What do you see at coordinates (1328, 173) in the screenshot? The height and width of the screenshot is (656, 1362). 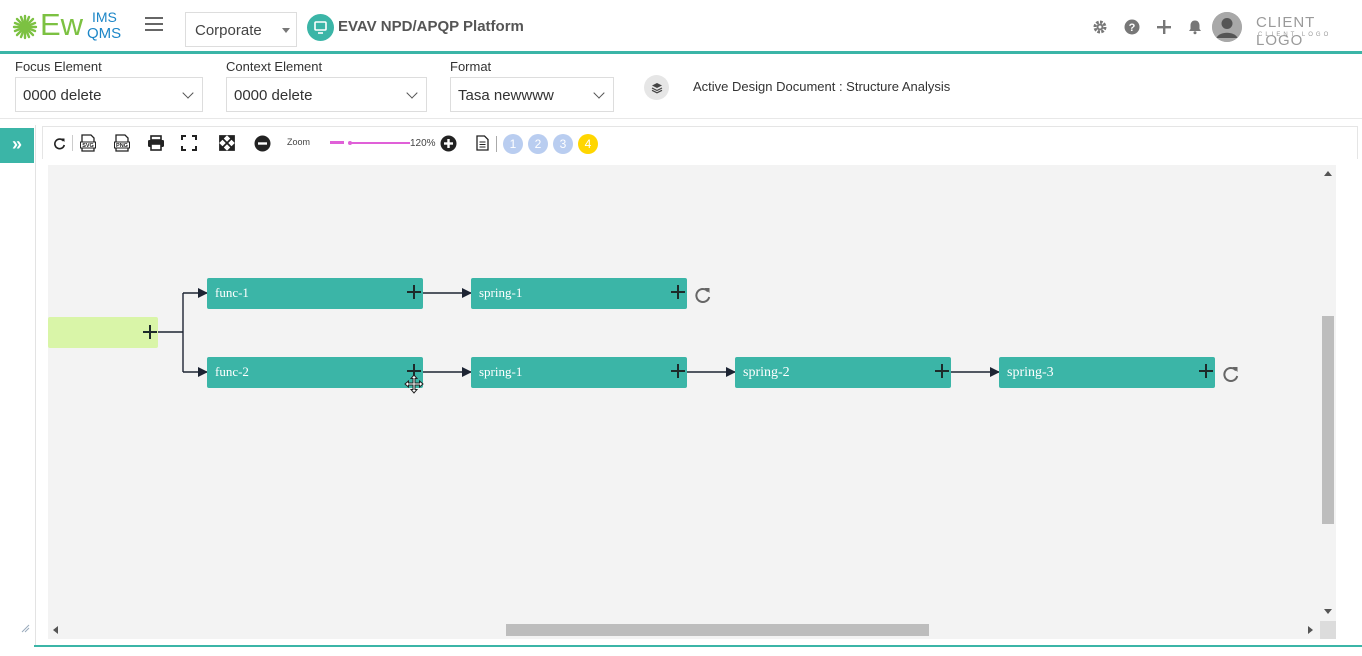 I see `scroll-up-icon` at bounding box center [1328, 173].